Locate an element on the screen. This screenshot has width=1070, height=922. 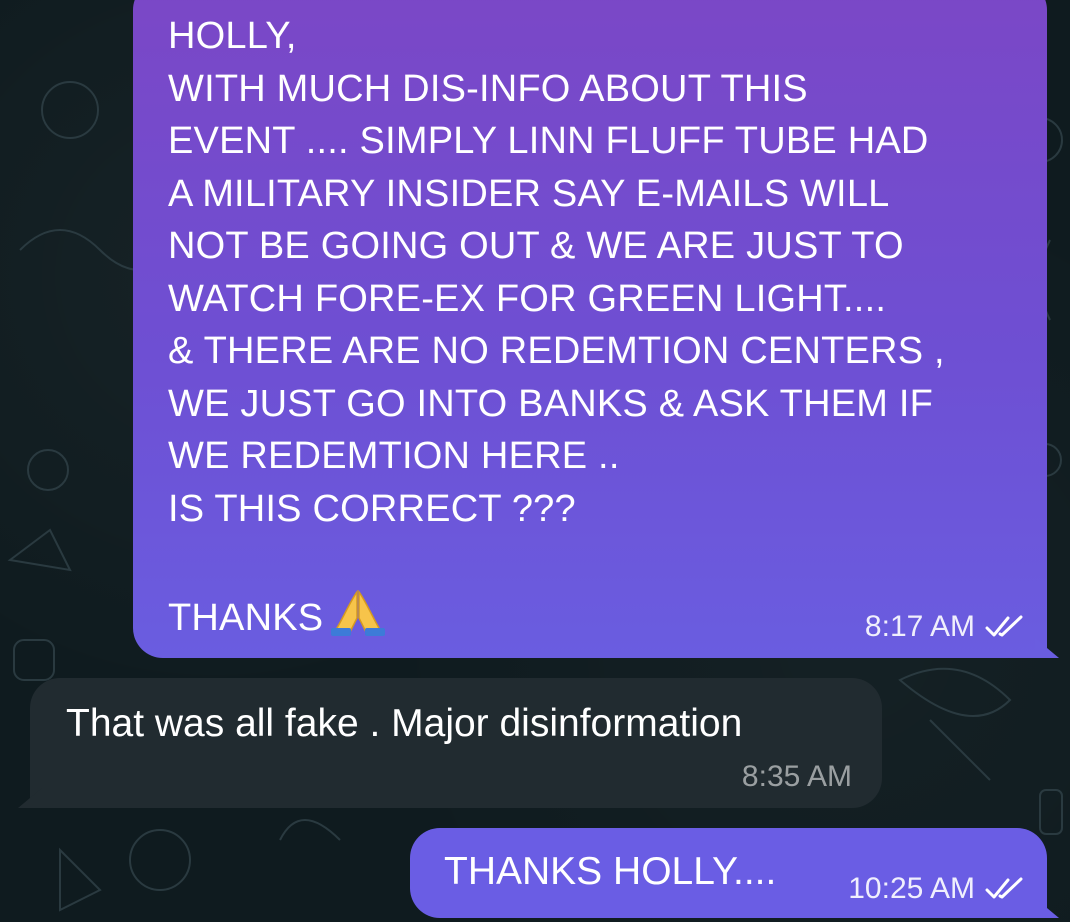
message-meta: 10:25 AM is located at coordinates (937, 889).